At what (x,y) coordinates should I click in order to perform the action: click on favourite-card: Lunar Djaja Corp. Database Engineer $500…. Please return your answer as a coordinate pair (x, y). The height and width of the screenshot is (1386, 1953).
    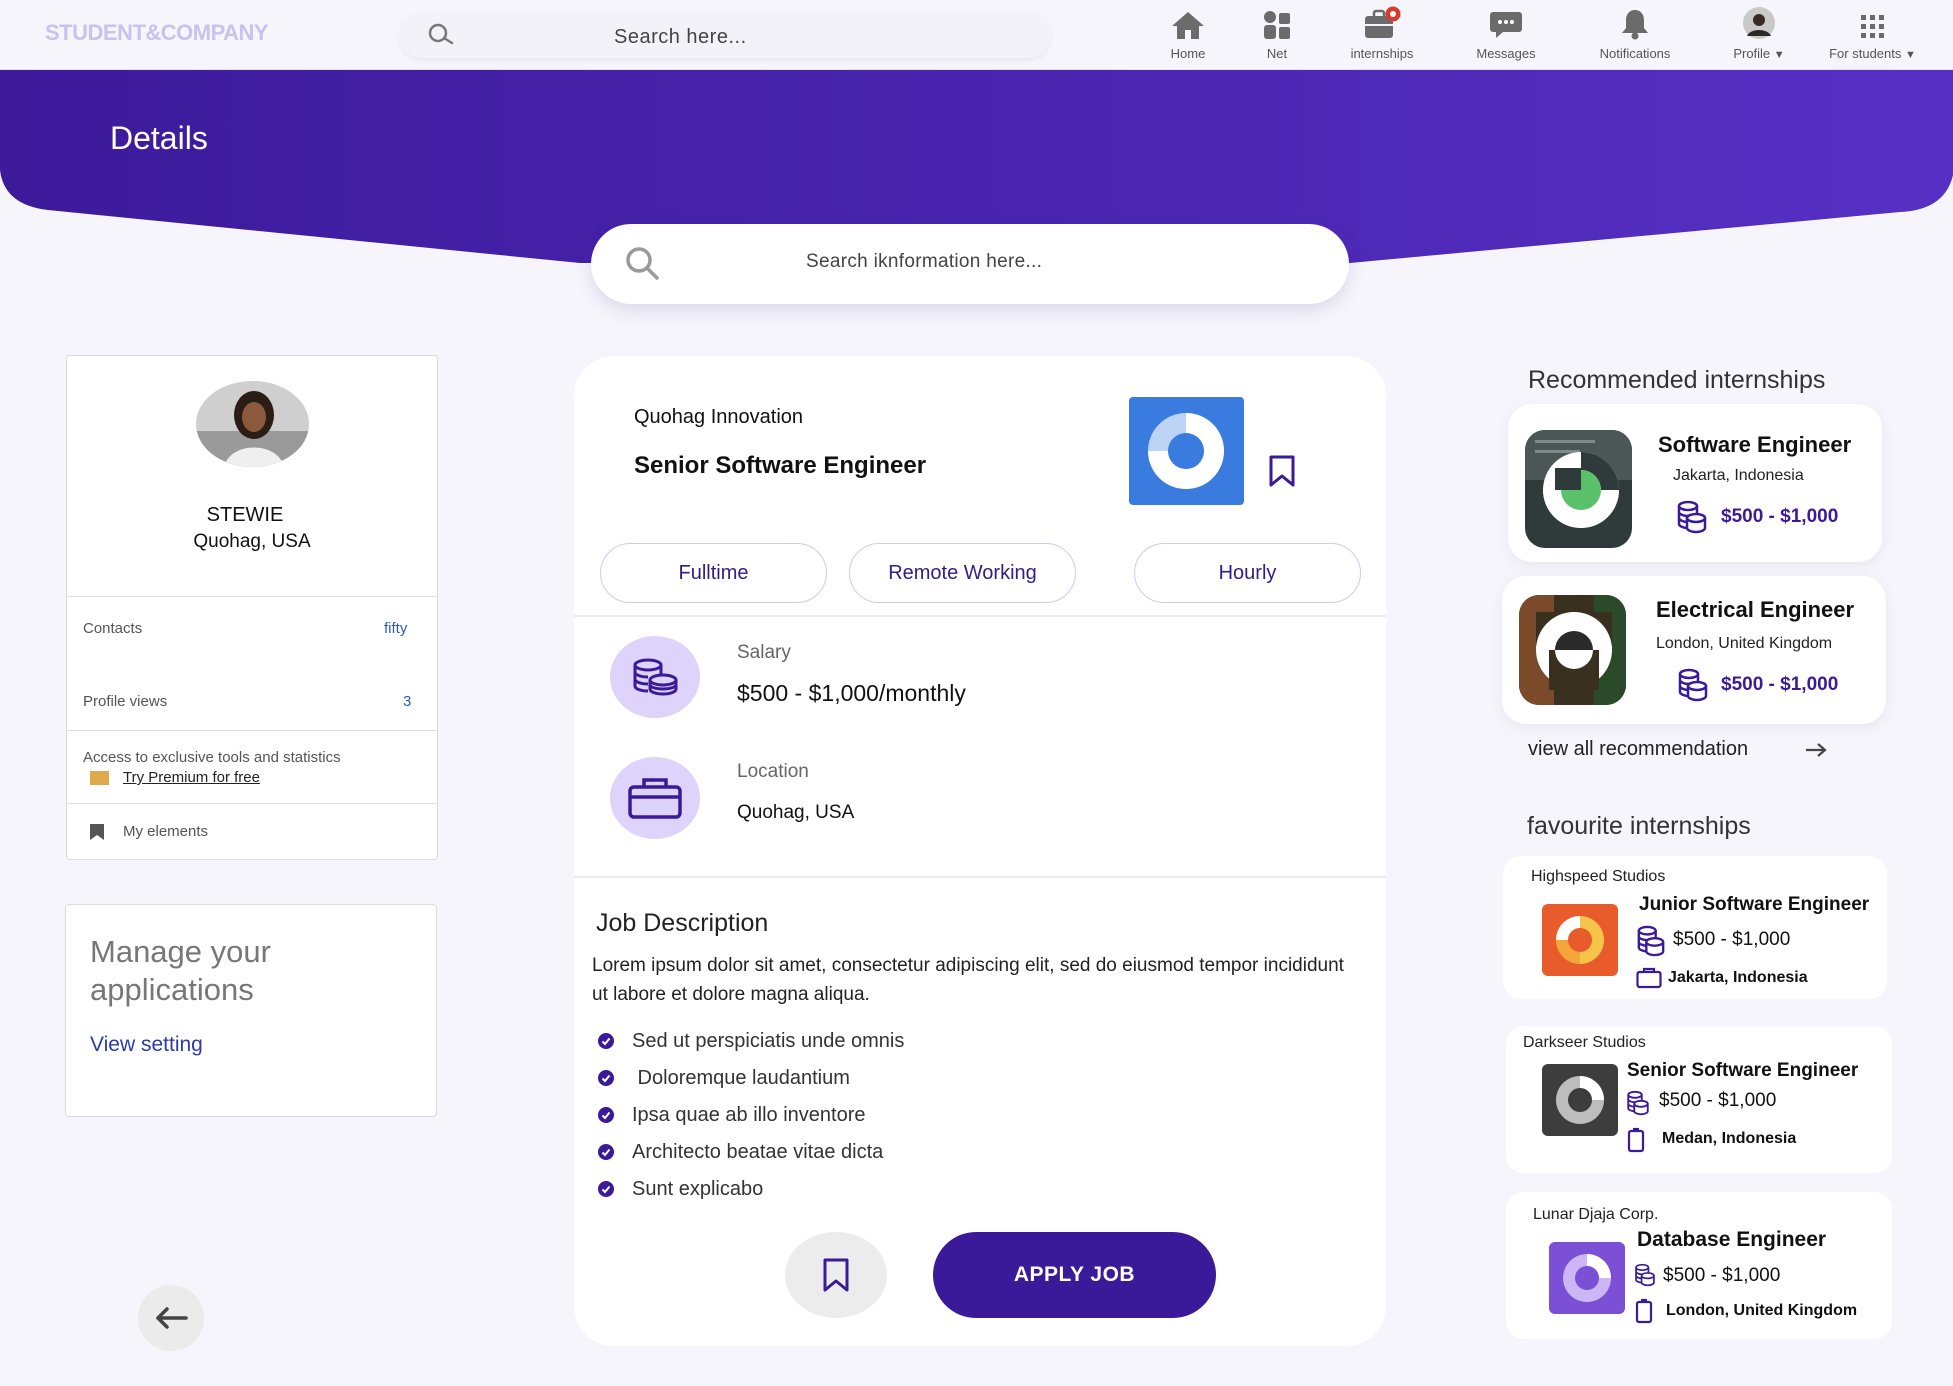
    Looking at the image, I should click on (1699, 1265).